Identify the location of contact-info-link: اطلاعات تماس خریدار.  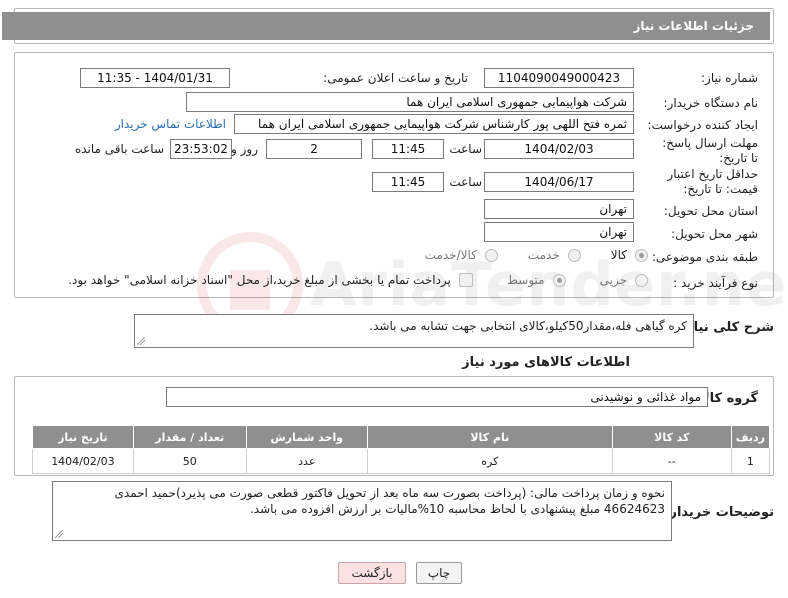
(170, 124).